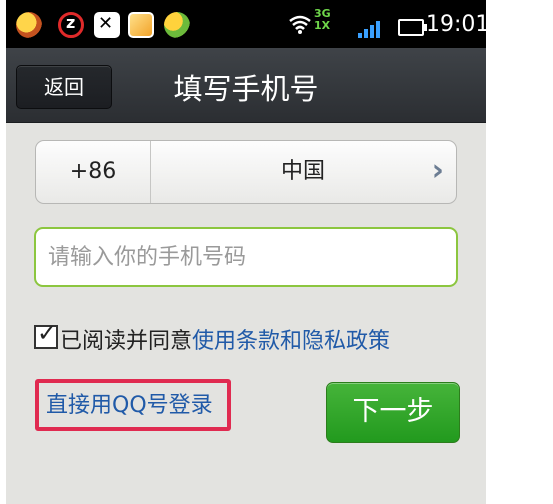  I want to click on next-step-button: 下一步, so click(393, 412).